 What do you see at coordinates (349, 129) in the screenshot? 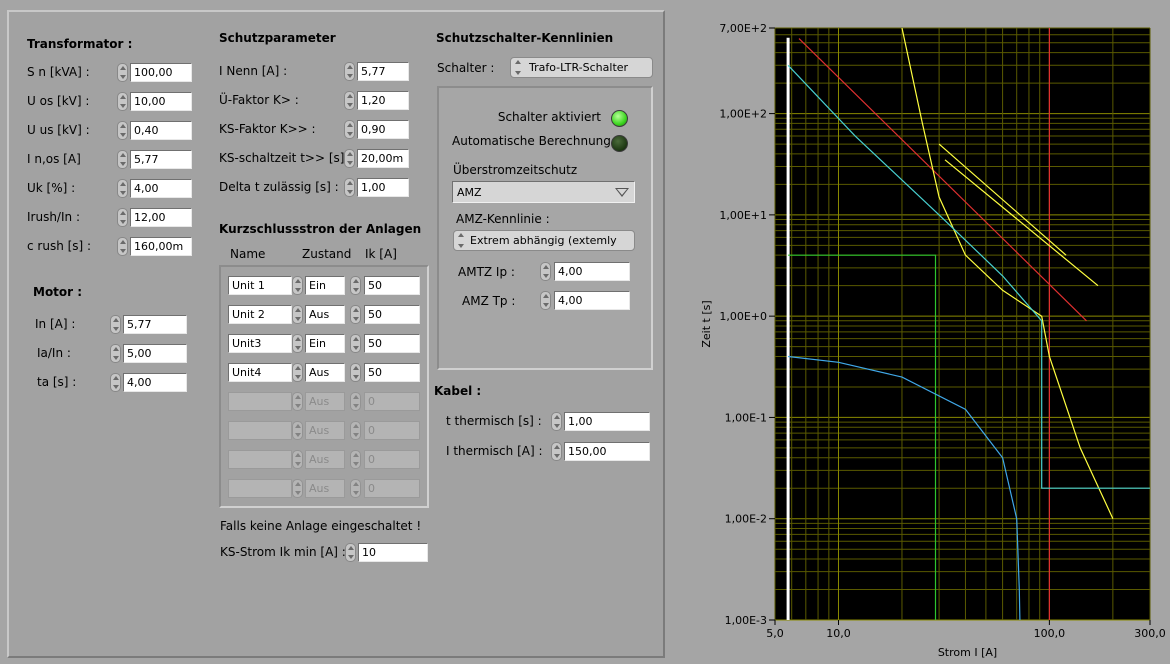
I see `schutz-2-stepper` at bounding box center [349, 129].